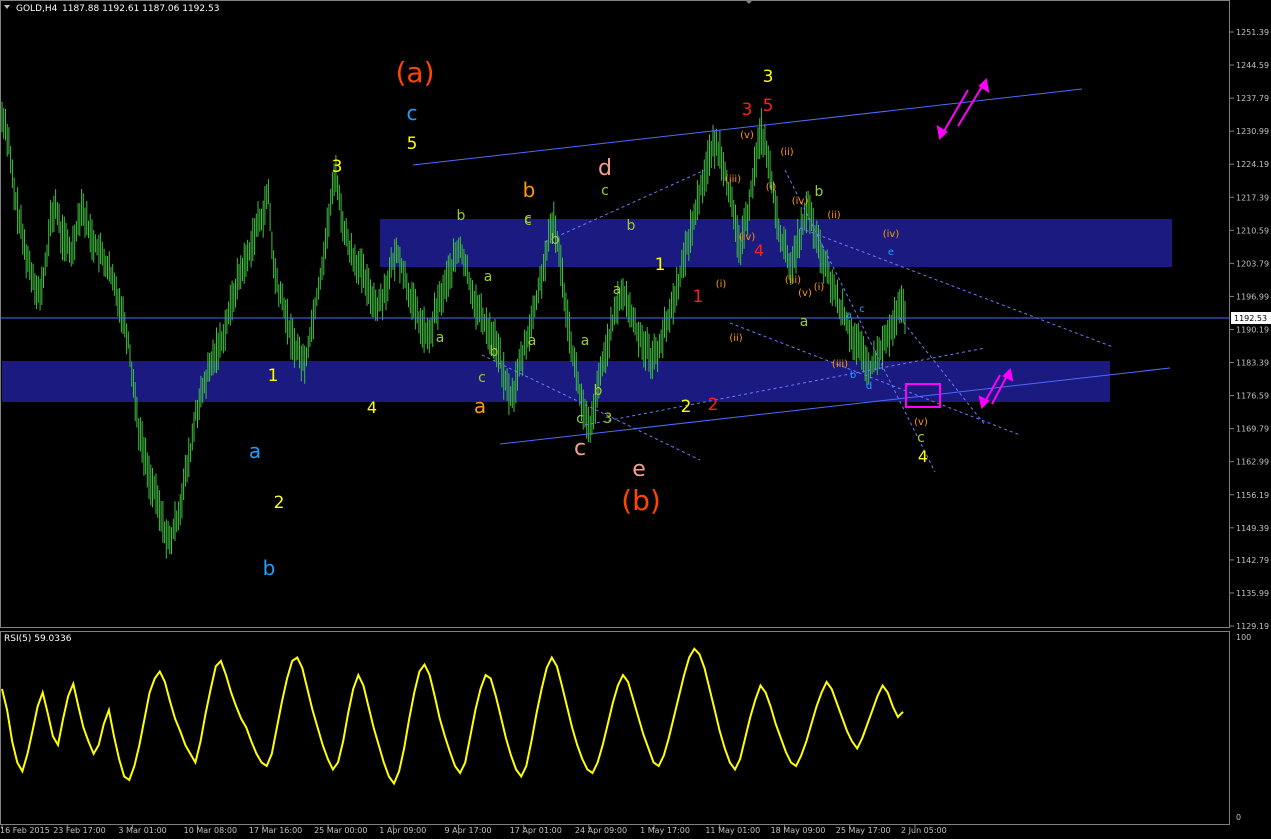  Describe the element at coordinates (1252, 230) in the screenshot. I see `price-tick-label: 1210.59` at that location.